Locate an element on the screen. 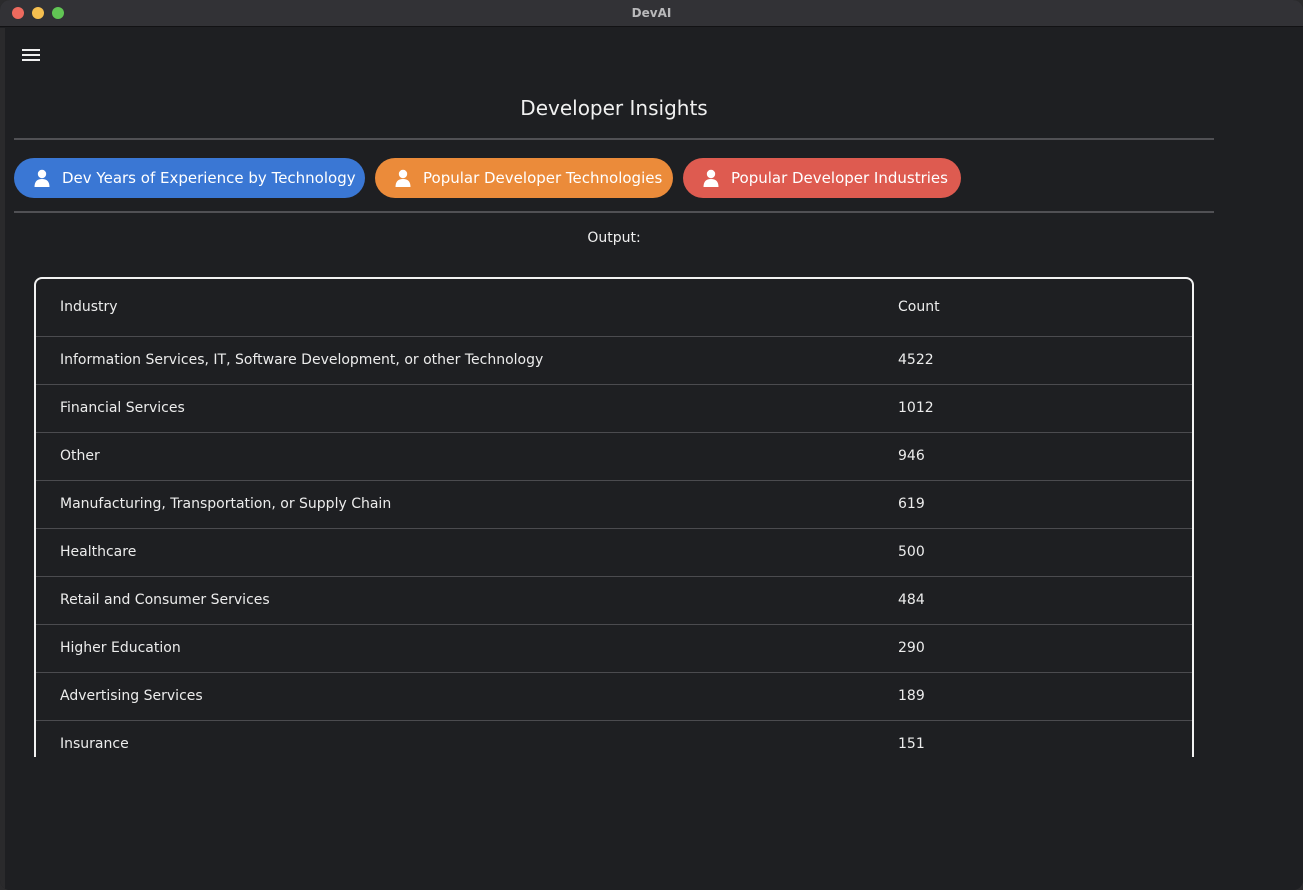 Image resolution: width=1303 pixels, height=890 pixels. count-cell: 4522 is located at coordinates (916, 360).